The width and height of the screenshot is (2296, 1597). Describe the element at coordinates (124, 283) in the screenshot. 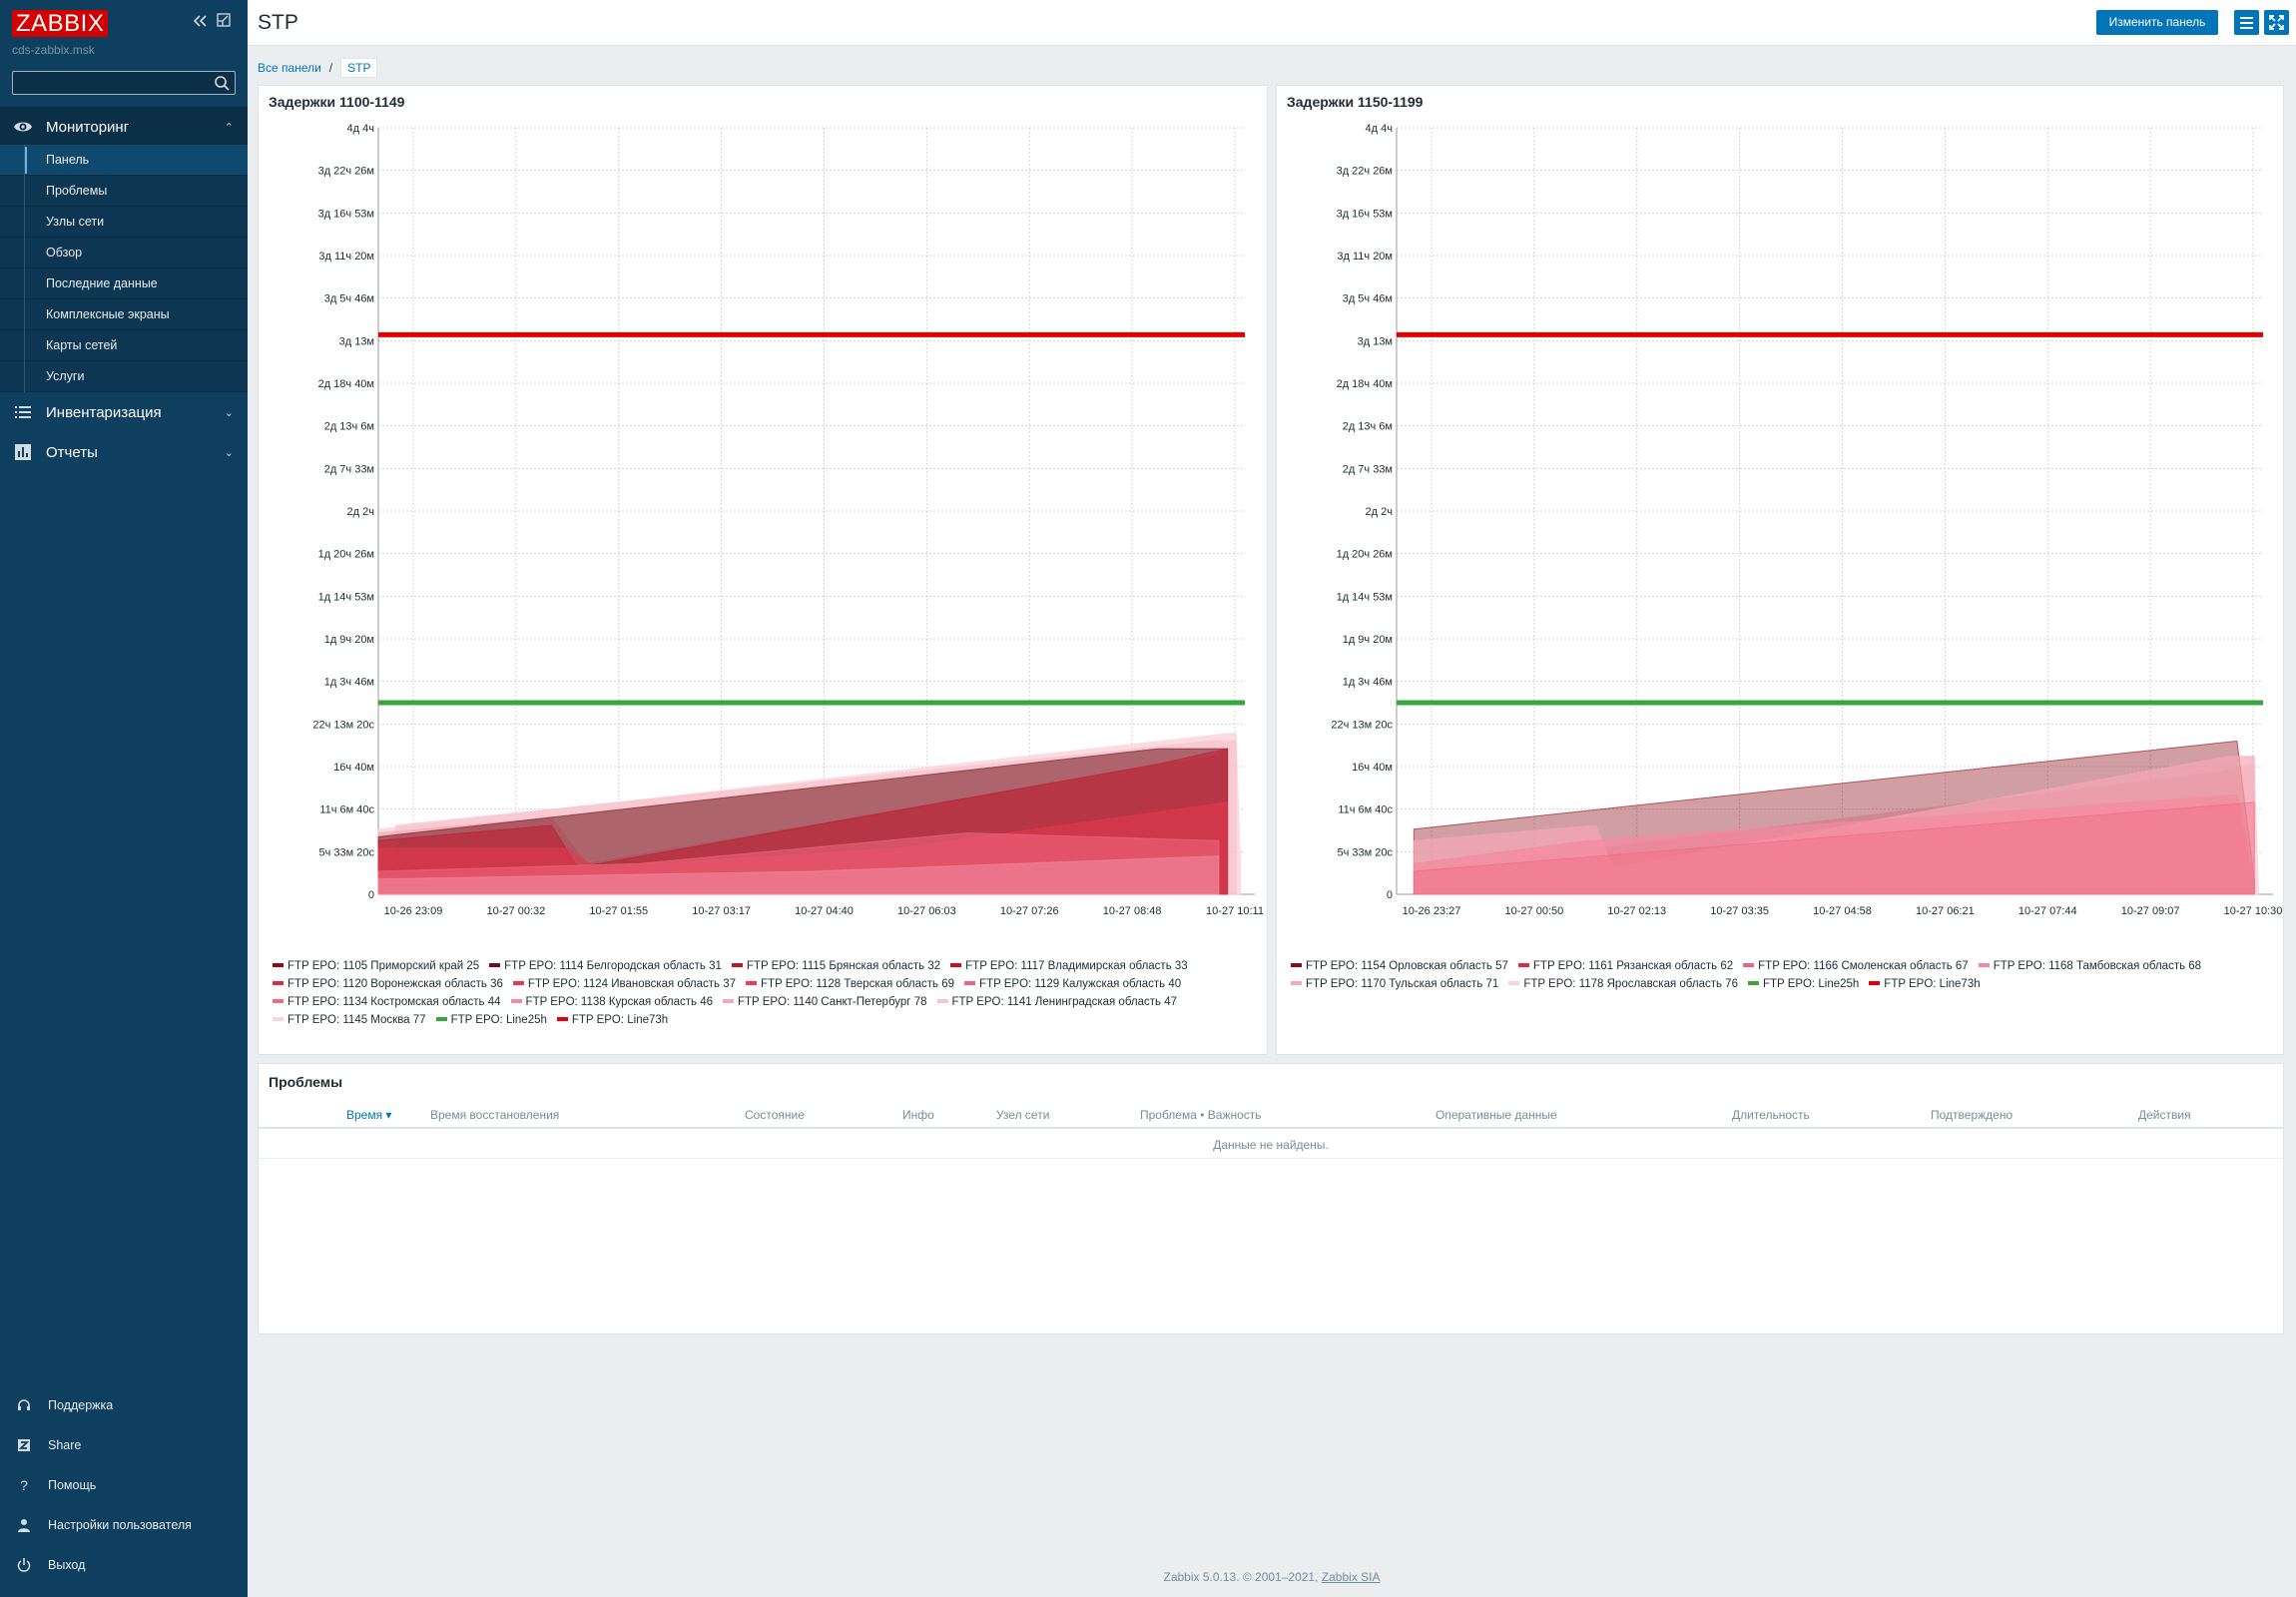

I see `sidebar-item-latest-data: Последние данные` at that location.